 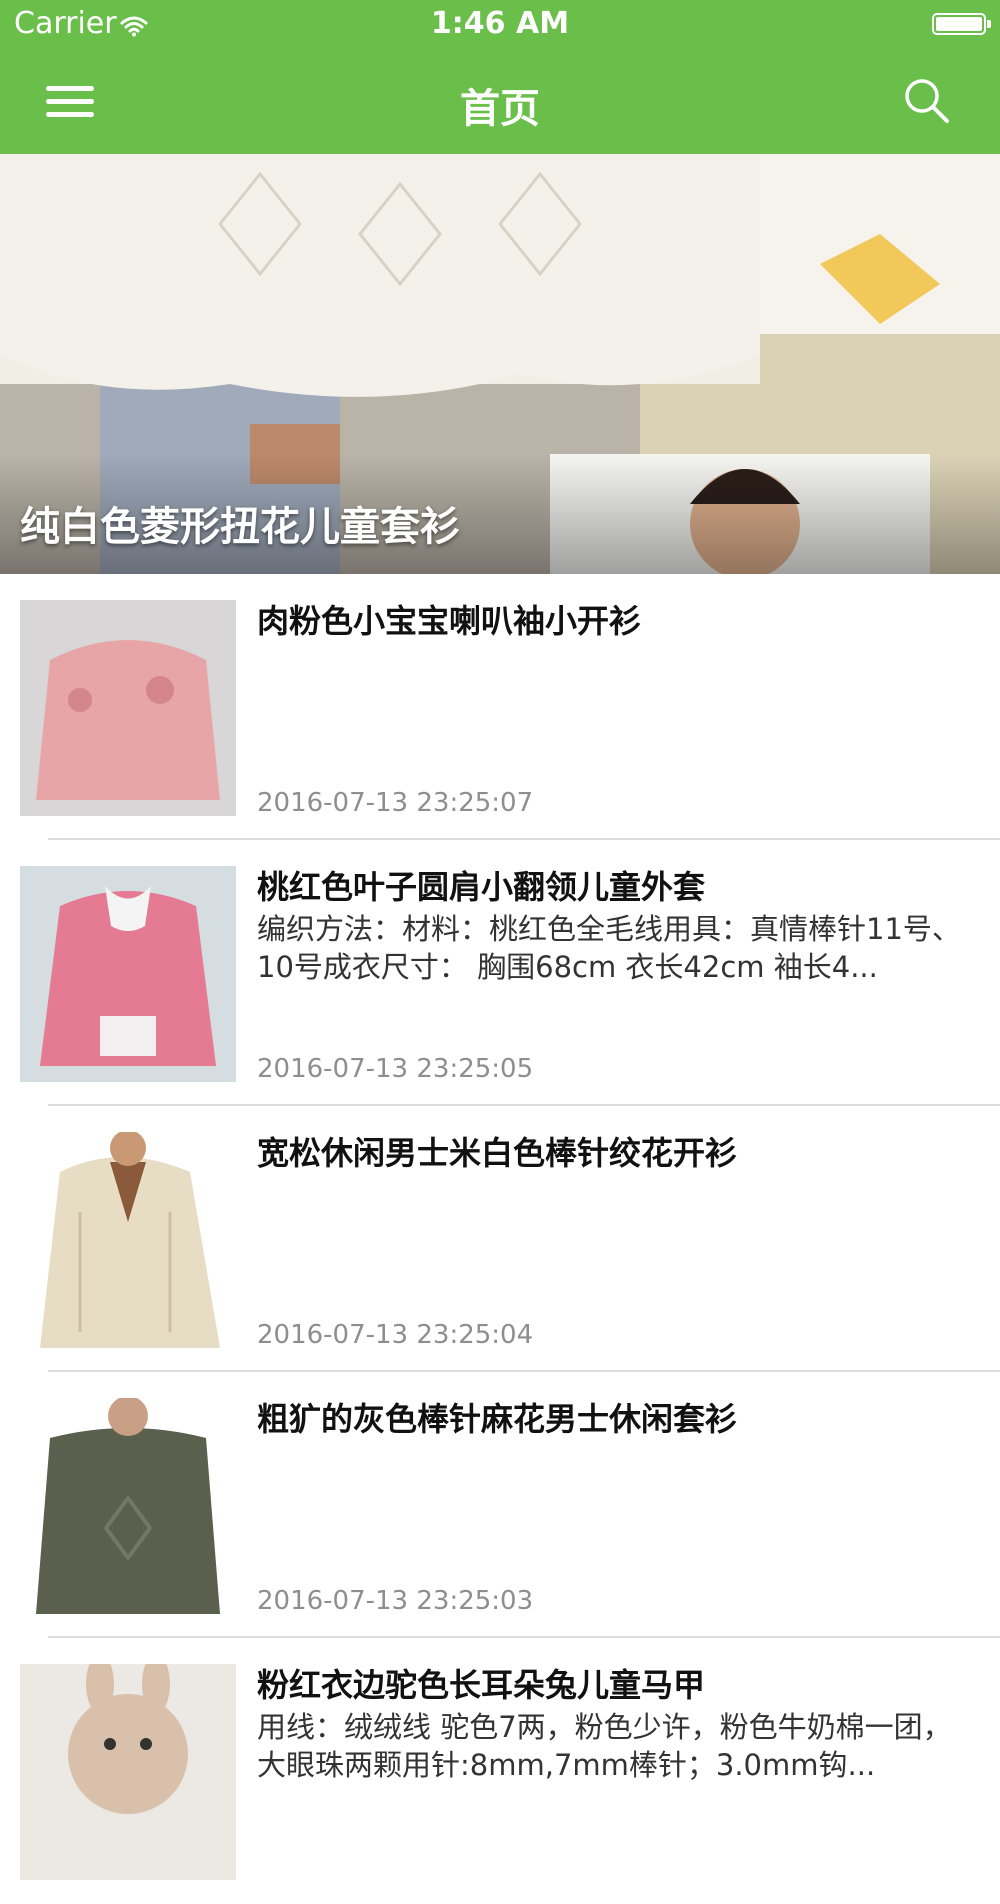 What do you see at coordinates (395, 1601) in the screenshot?
I see `article-date: 2016-07-13 23:25:03` at bounding box center [395, 1601].